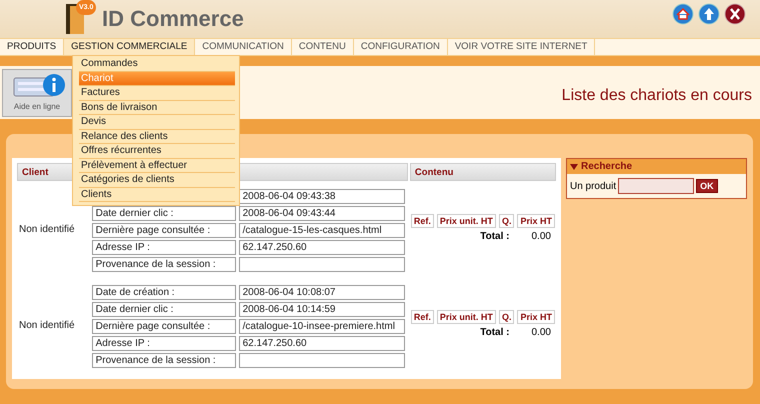 The width and height of the screenshot is (760, 404). I want to click on field-value: 2008-06-04 10:14:59, so click(321, 309).